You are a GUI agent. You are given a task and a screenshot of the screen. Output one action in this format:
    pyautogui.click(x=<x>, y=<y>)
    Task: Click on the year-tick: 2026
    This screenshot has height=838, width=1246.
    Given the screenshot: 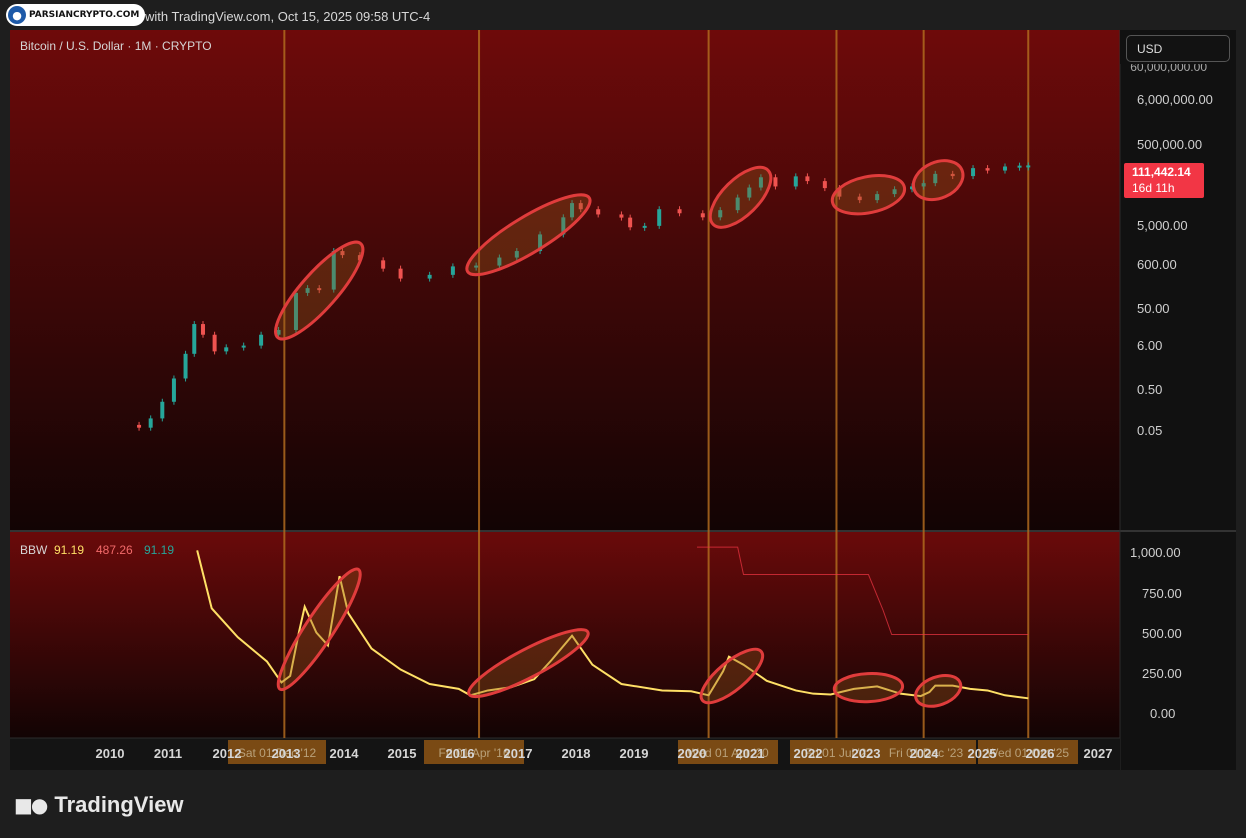 What is the action you would take?
    pyautogui.click(x=1040, y=753)
    